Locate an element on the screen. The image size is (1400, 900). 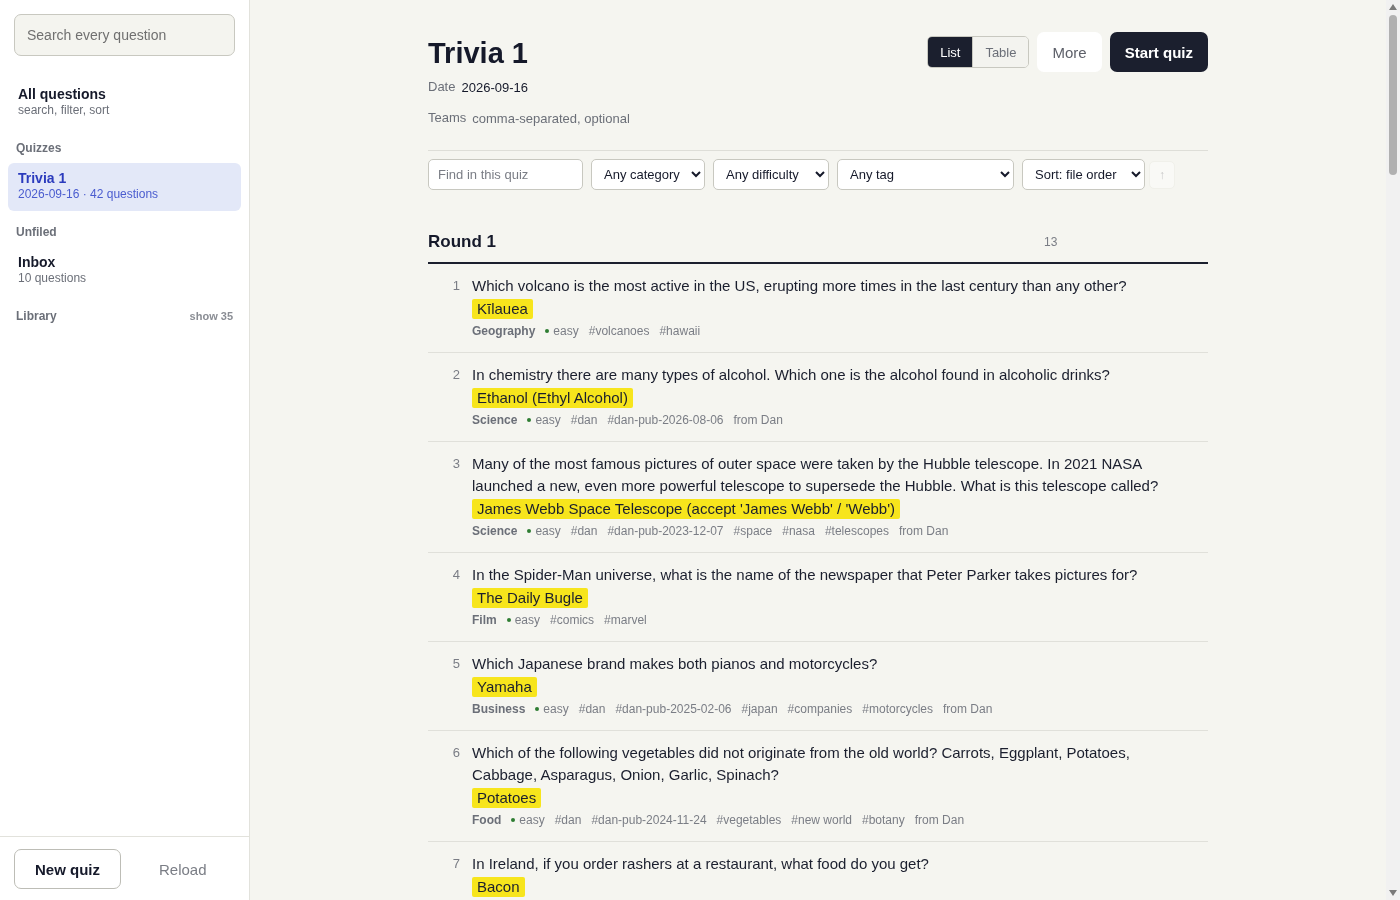
more-button: More is located at coordinates (1069, 52).